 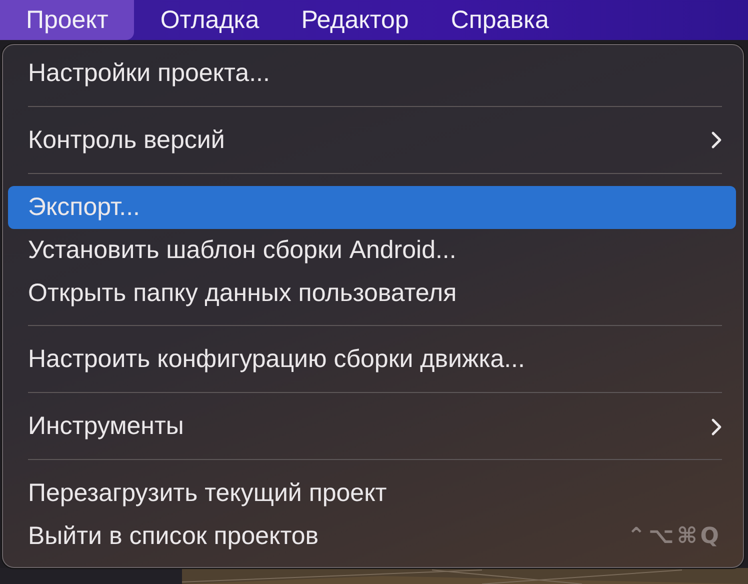 I want to click on menu-item: Перезагрузить текущий проект, so click(x=372, y=494).